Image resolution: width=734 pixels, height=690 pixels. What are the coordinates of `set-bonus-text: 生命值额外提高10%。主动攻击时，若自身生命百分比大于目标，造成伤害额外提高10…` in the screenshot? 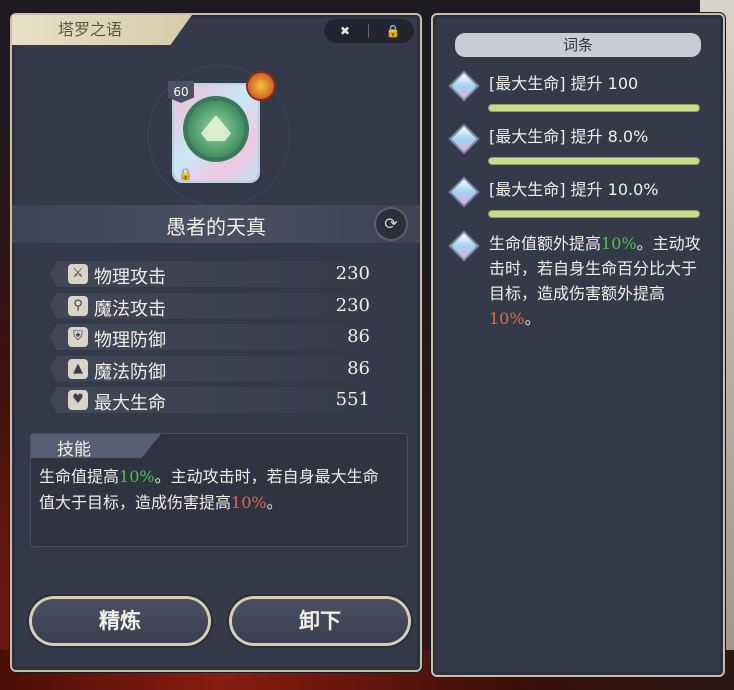 It's located at (595, 281).